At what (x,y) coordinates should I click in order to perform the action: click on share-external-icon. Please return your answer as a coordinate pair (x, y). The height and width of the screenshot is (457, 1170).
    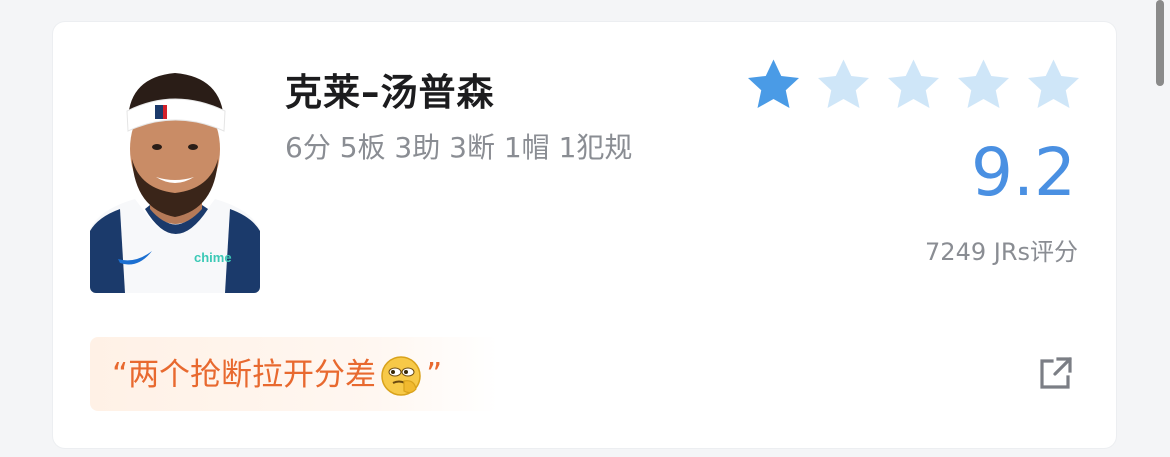
    Looking at the image, I should click on (1056, 373).